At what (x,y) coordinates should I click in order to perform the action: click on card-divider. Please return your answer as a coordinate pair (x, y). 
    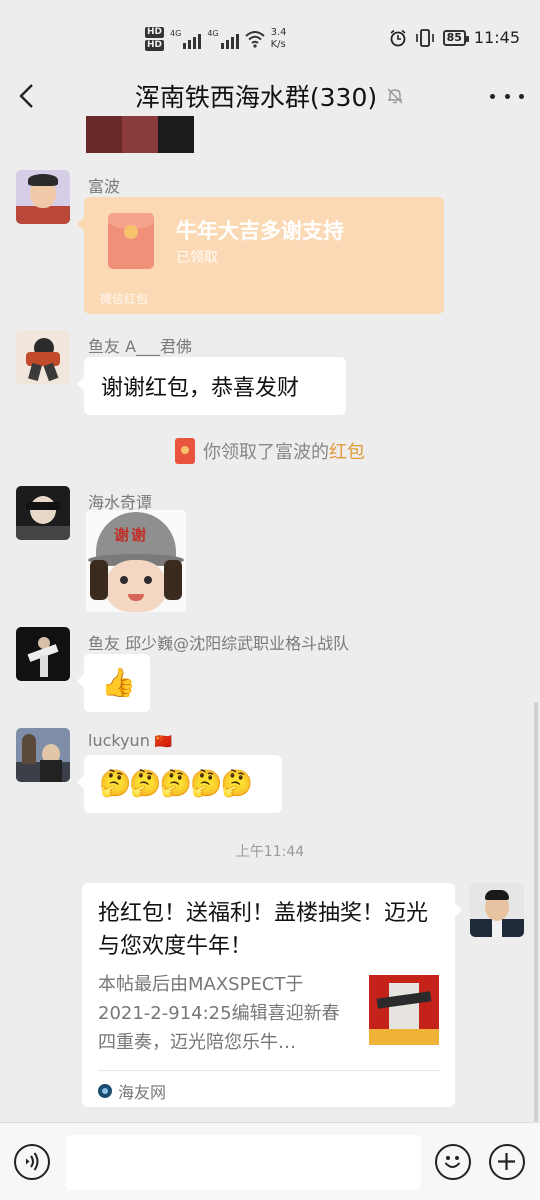
    Looking at the image, I should click on (268, 1070).